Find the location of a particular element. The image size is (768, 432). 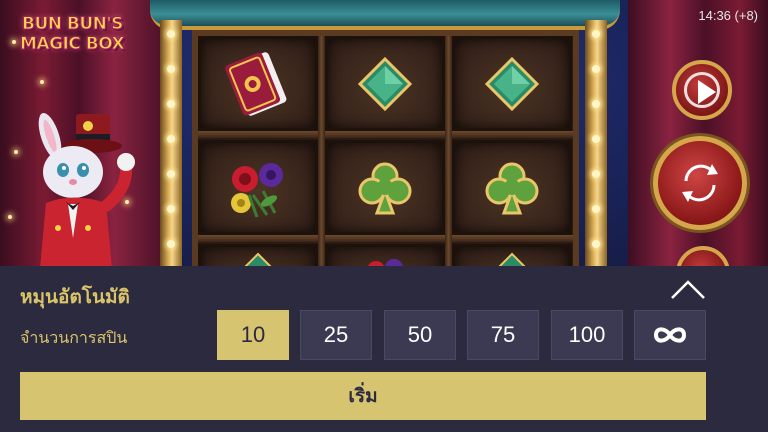

stage-valance is located at coordinates (385, 15).